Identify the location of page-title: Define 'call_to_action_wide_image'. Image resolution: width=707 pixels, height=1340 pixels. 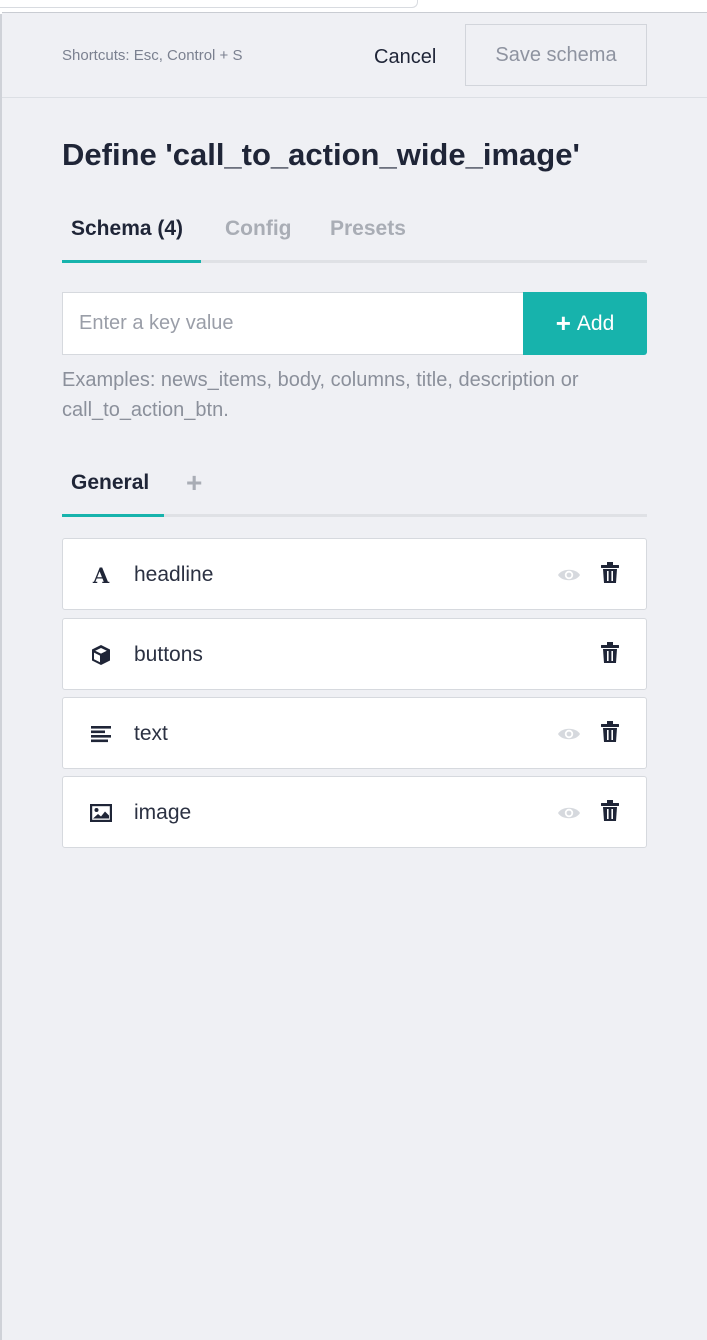
(321, 154).